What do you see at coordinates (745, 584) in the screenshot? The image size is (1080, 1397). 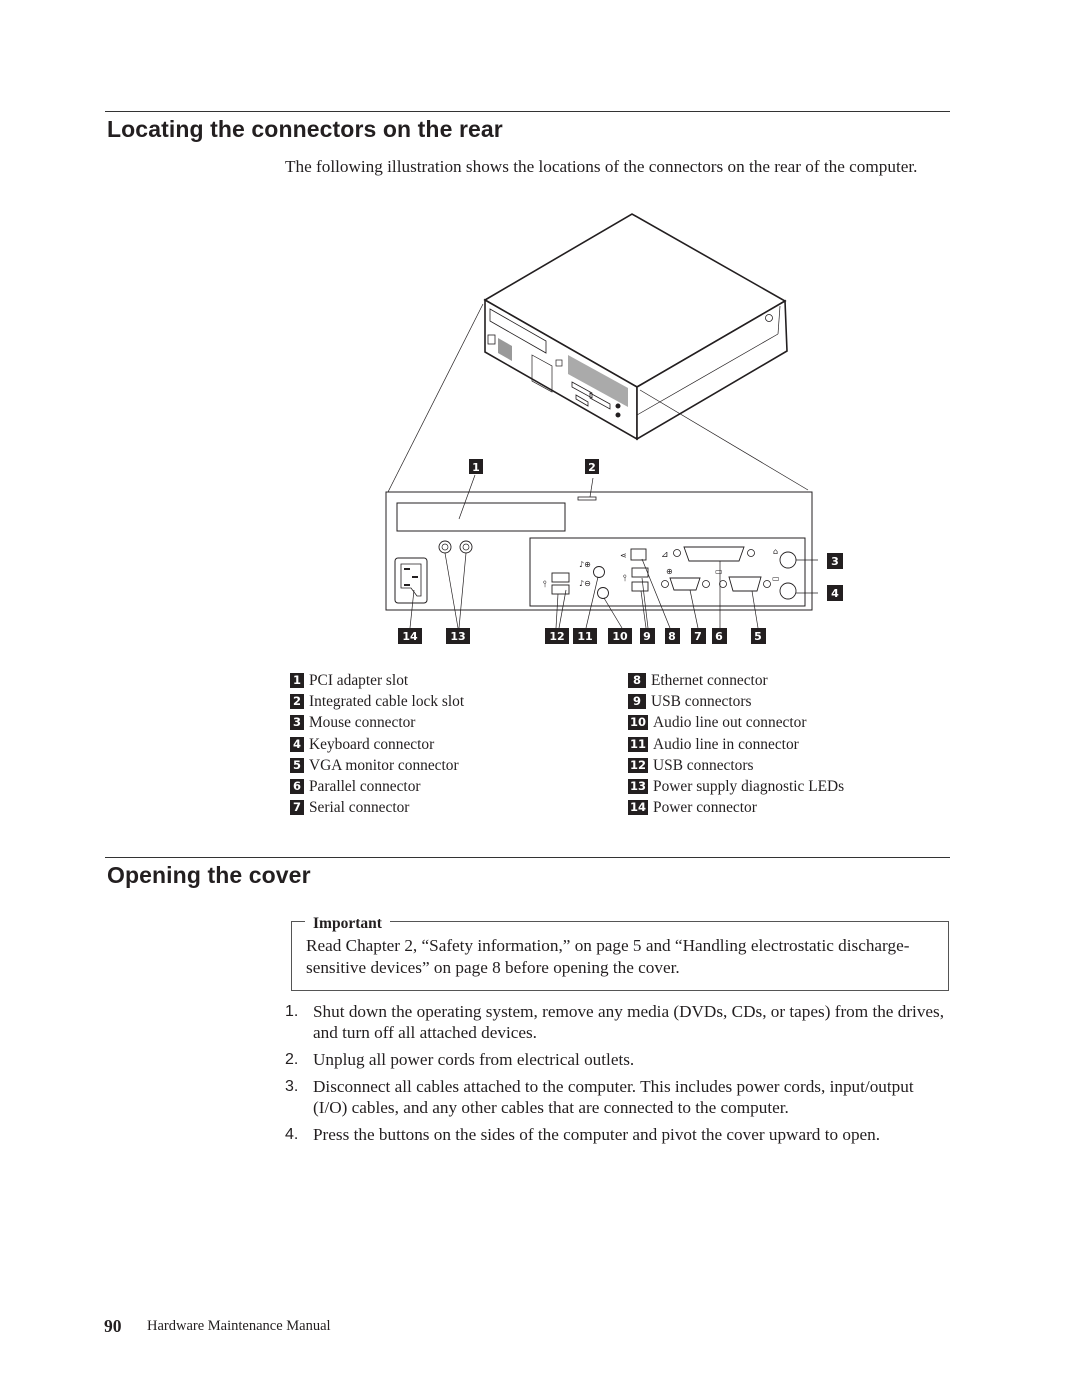 I see `vga-connector` at bounding box center [745, 584].